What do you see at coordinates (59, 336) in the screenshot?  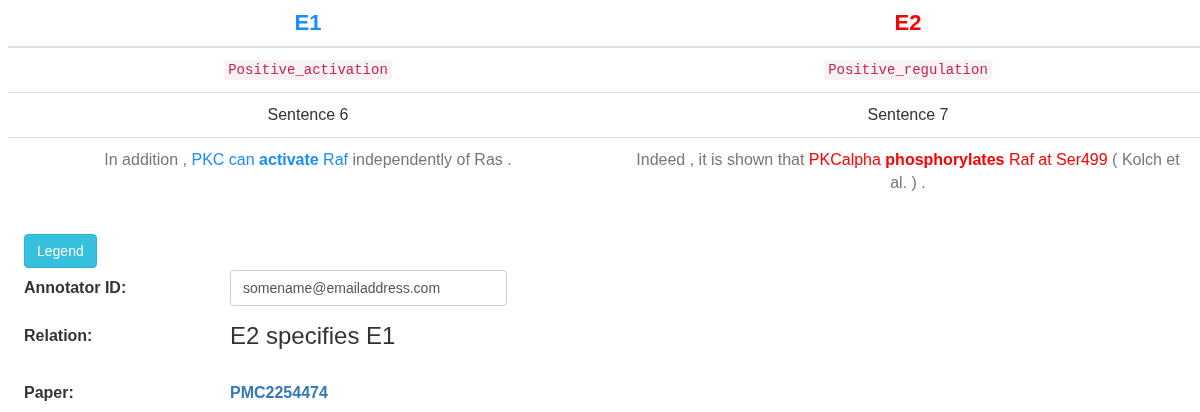 I see `field-label: Relation:` at bounding box center [59, 336].